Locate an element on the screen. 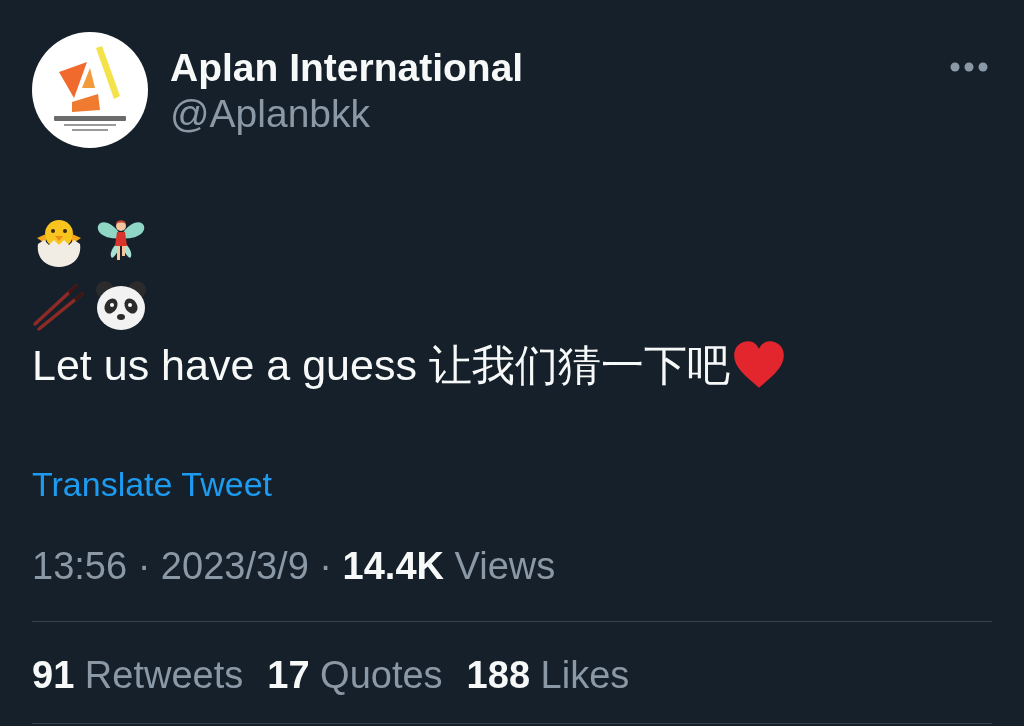 This screenshot has height=726, width=1024. author-handle: @Aplanbkk is located at coordinates (347, 114).